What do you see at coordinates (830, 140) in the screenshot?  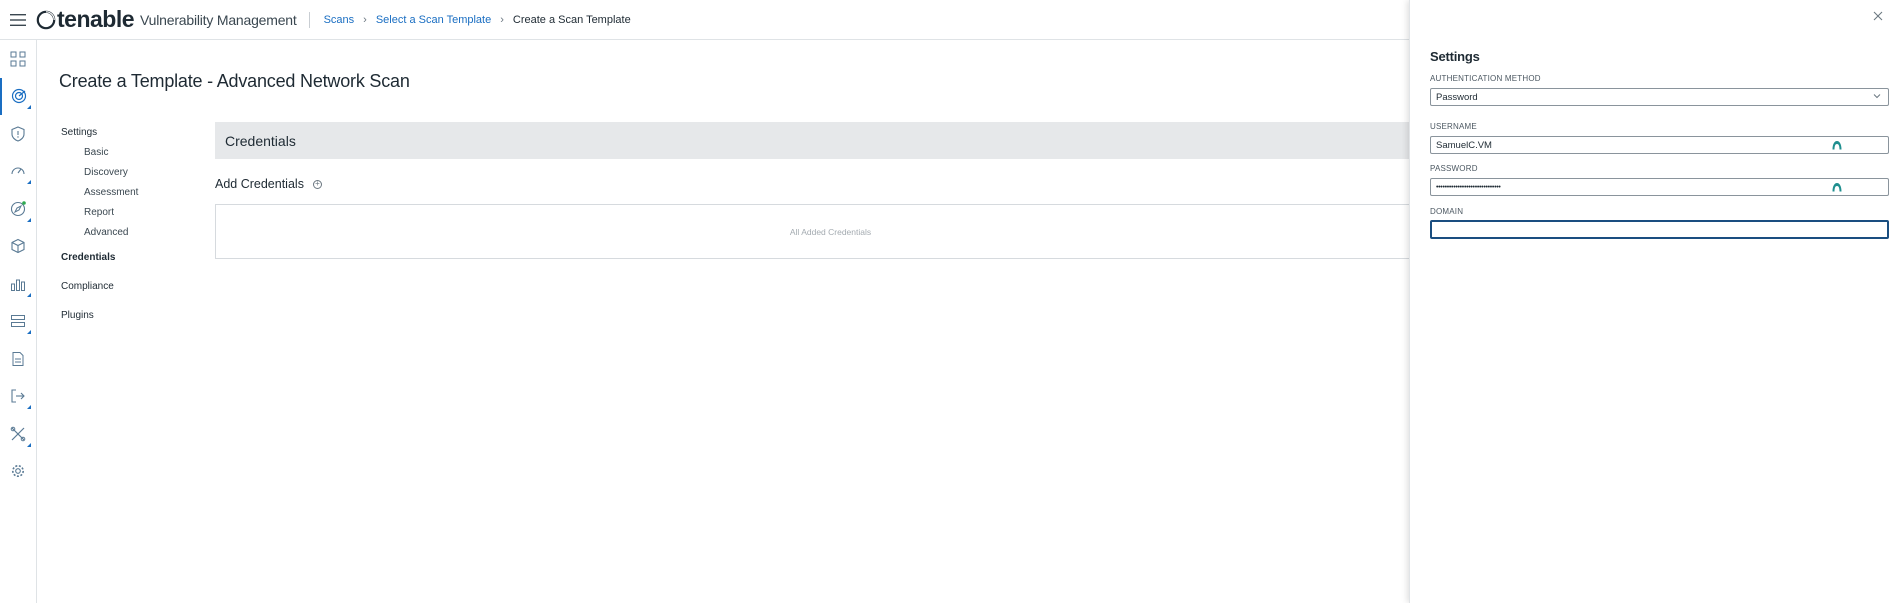 I see `credentials-section-header: Credentials` at bounding box center [830, 140].